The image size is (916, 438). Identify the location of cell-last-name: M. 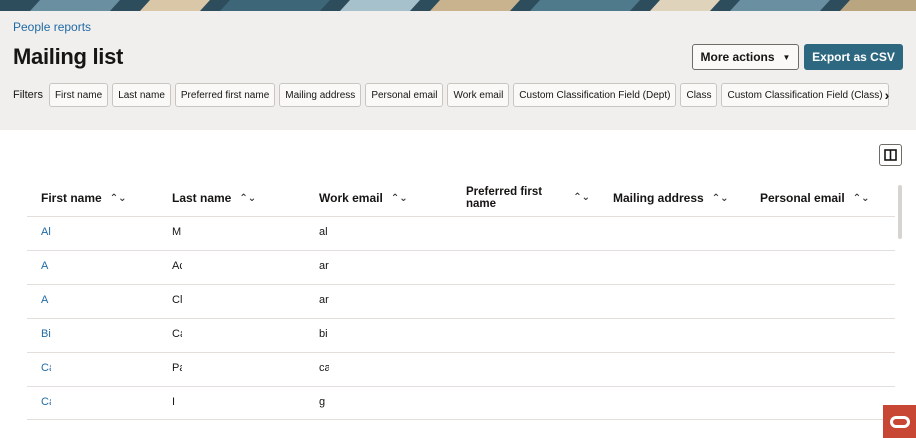
(177, 232).